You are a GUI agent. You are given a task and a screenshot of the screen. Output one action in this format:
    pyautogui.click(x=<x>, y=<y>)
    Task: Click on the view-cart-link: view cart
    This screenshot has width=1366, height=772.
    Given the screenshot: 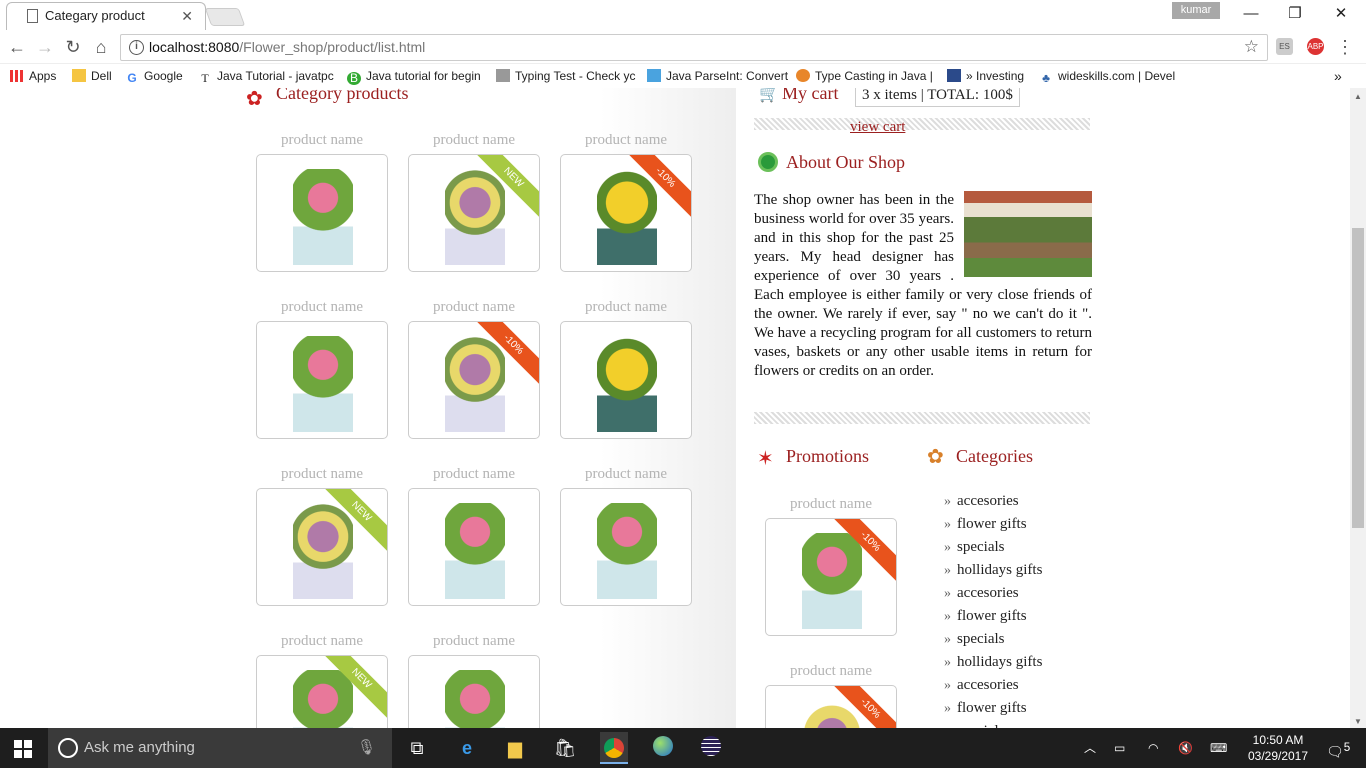 What is the action you would take?
    pyautogui.click(x=877, y=127)
    